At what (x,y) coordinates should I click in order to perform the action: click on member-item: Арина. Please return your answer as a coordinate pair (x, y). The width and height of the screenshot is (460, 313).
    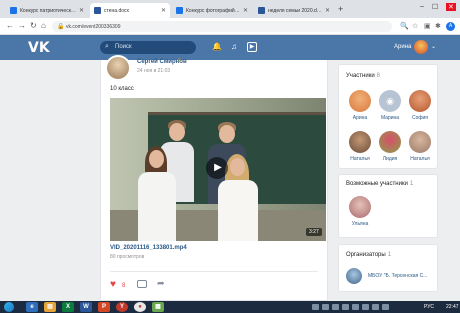
    Looking at the image, I should click on (360, 105).